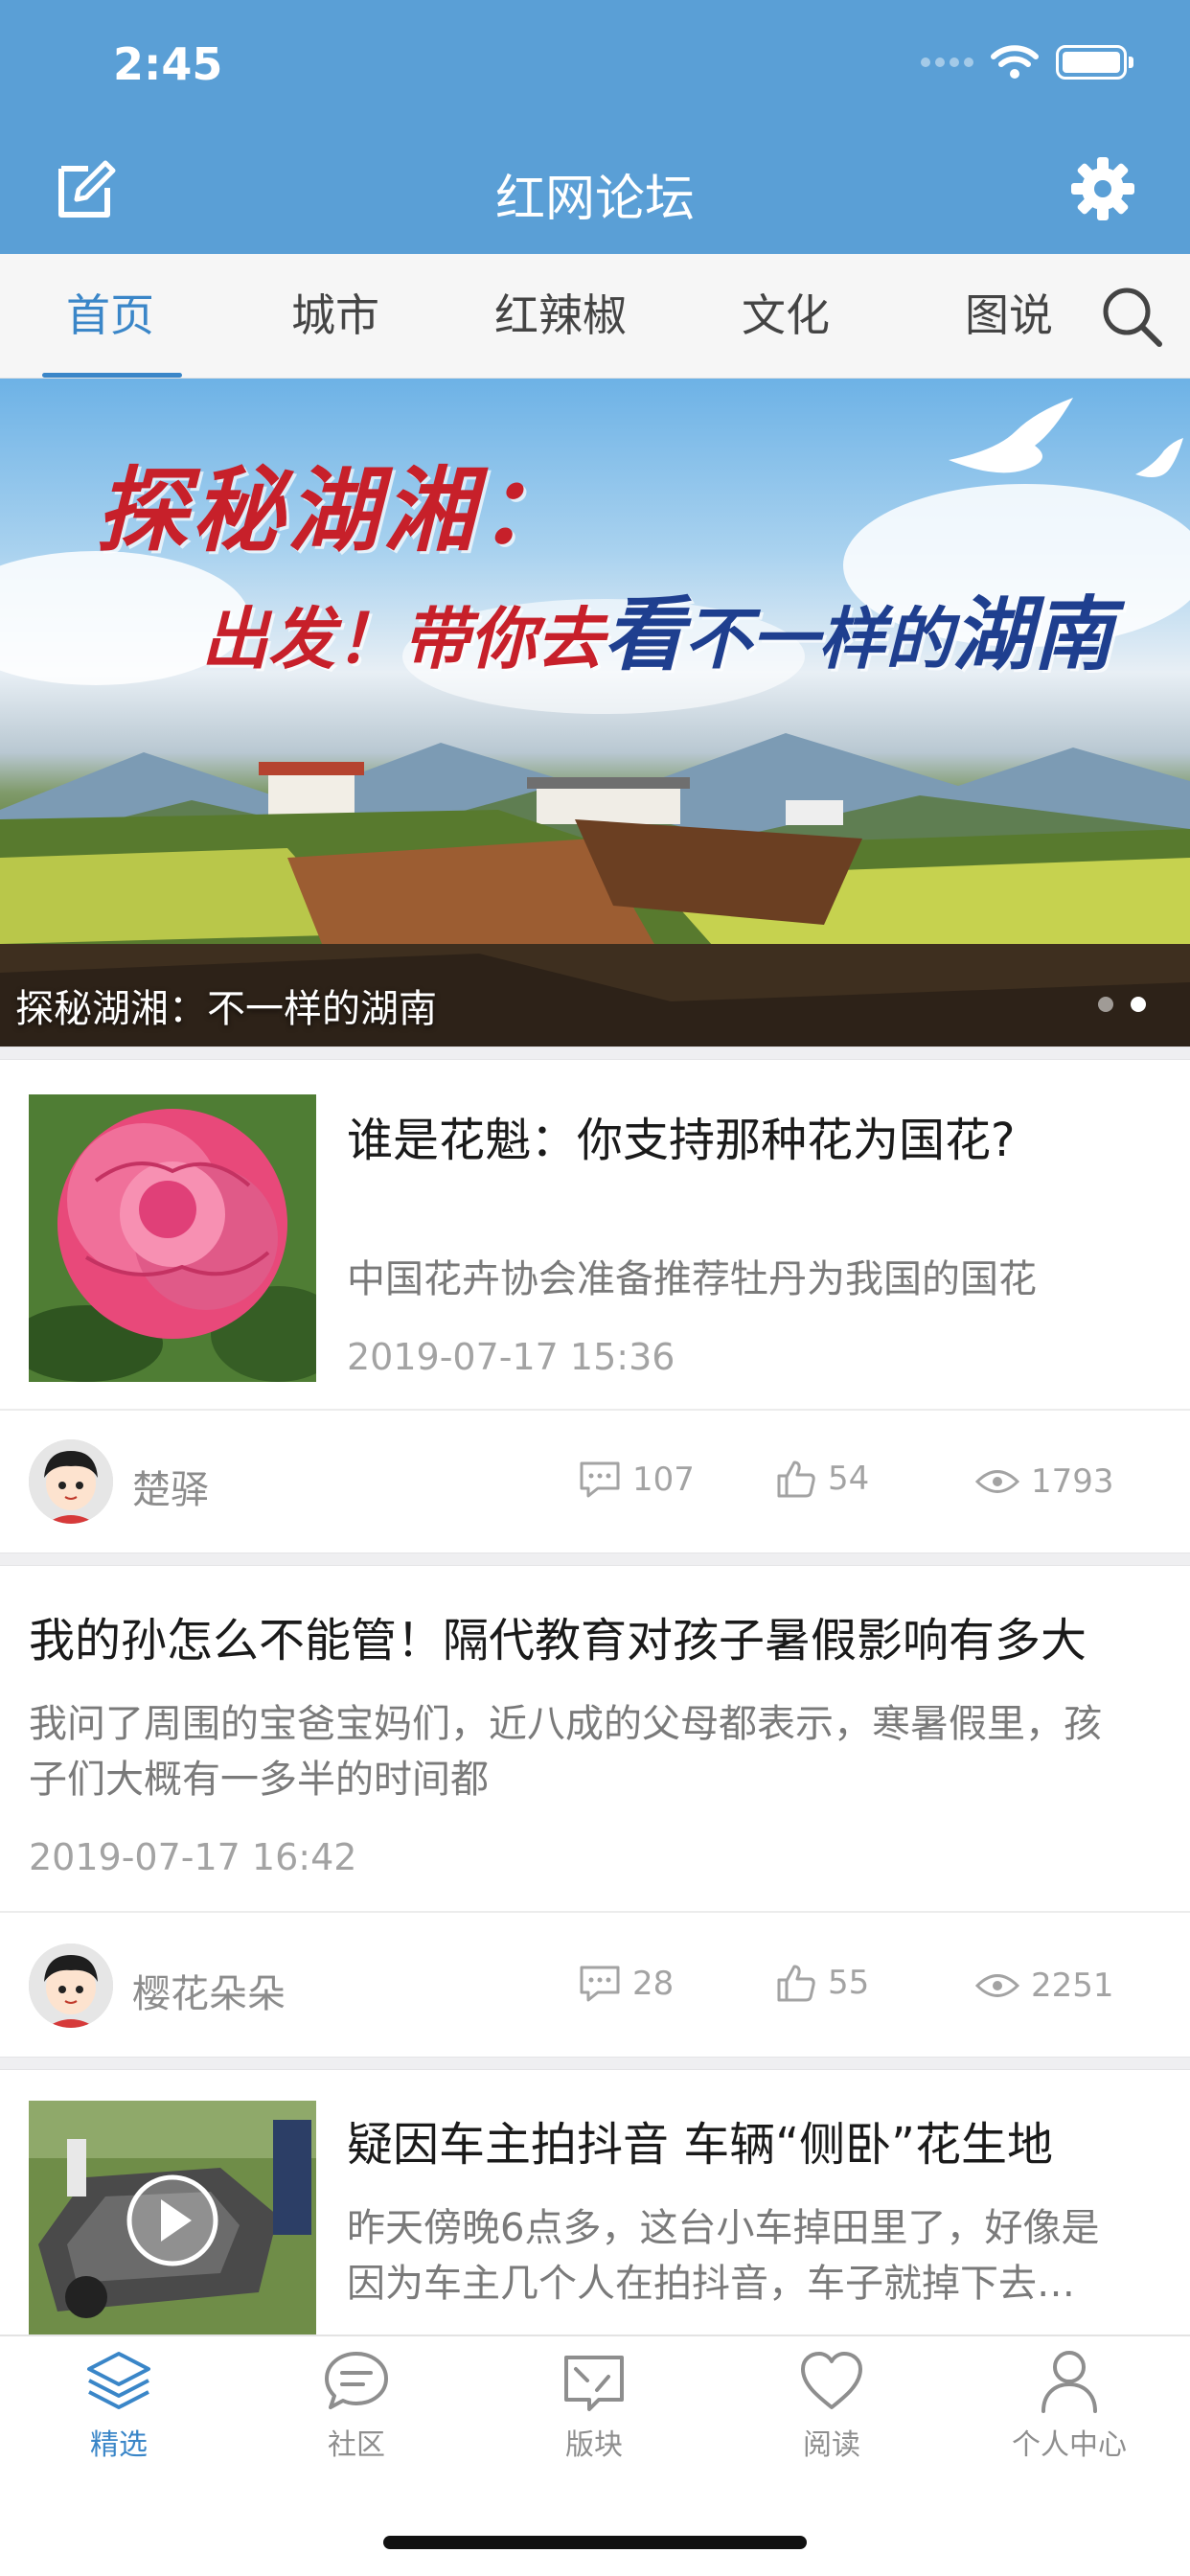 Image resolution: width=1190 pixels, height=2576 pixels. What do you see at coordinates (1072, 1481) in the screenshot?
I see `view-count-value: 1793` at bounding box center [1072, 1481].